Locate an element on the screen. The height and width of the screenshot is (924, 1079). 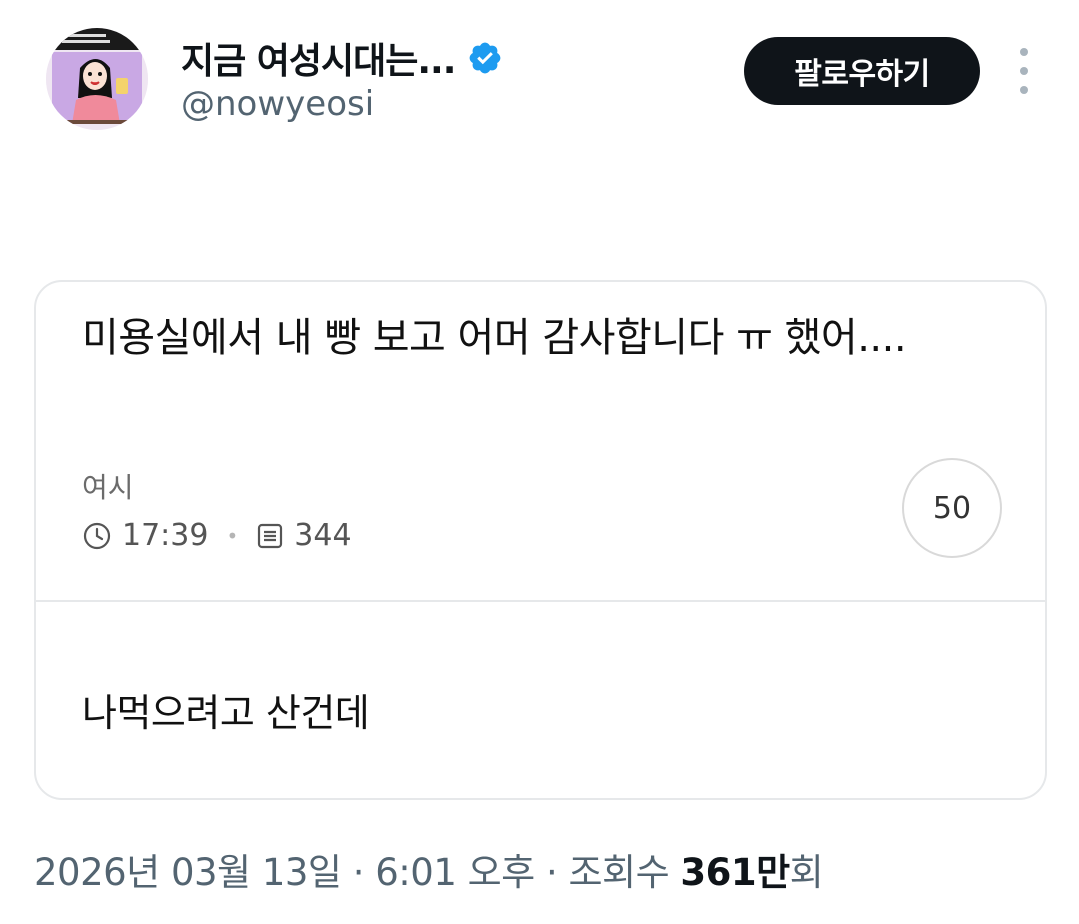
avatar-illustration-icon is located at coordinates (97, 79).